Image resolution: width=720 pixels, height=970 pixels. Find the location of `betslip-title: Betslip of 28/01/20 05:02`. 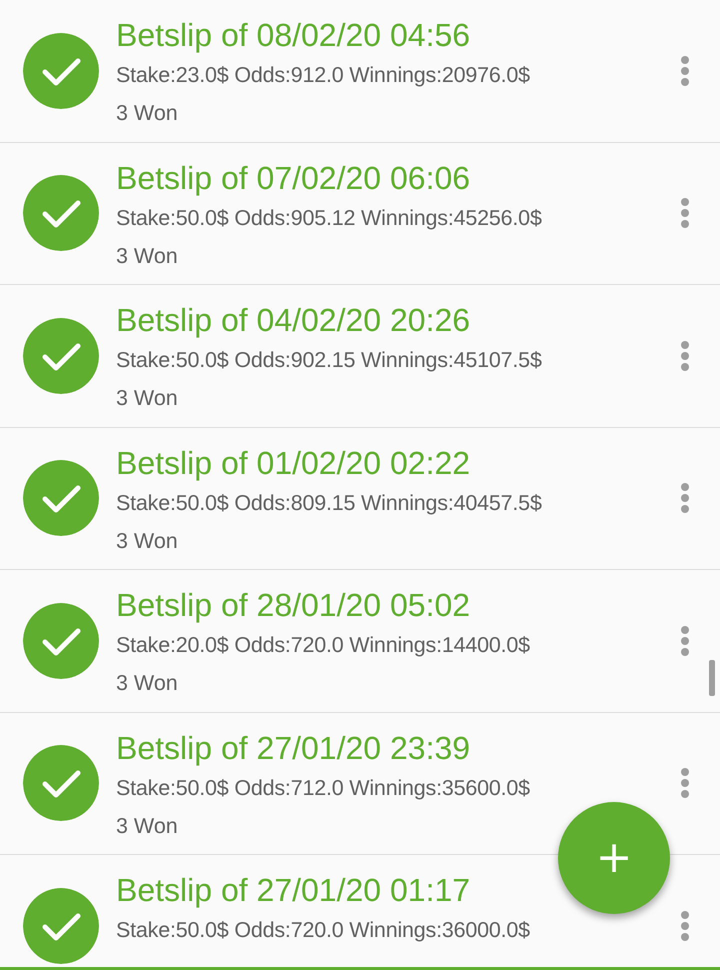

betslip-title: Betslip of 28/01/20 05:02 is located at coordinates (294, 605).